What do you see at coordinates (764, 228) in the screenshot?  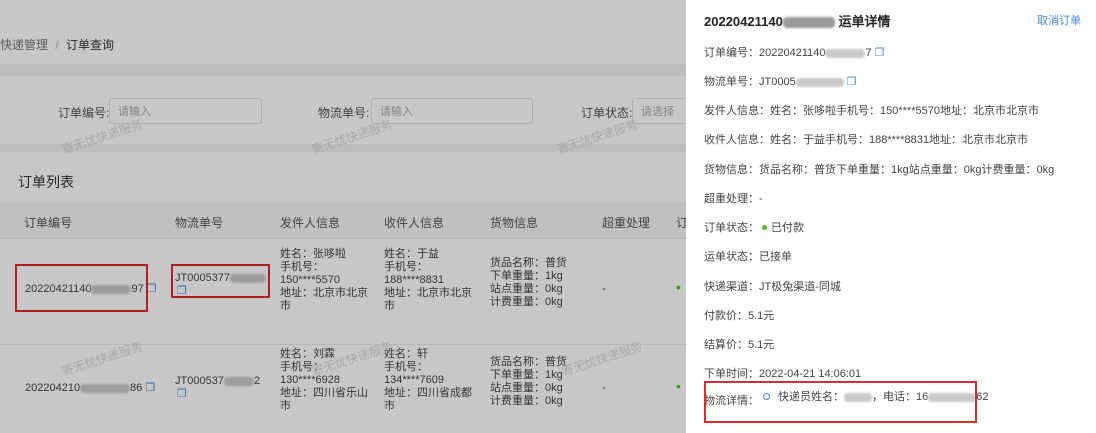 I see `status-dot` at bounding box center [764, 228].